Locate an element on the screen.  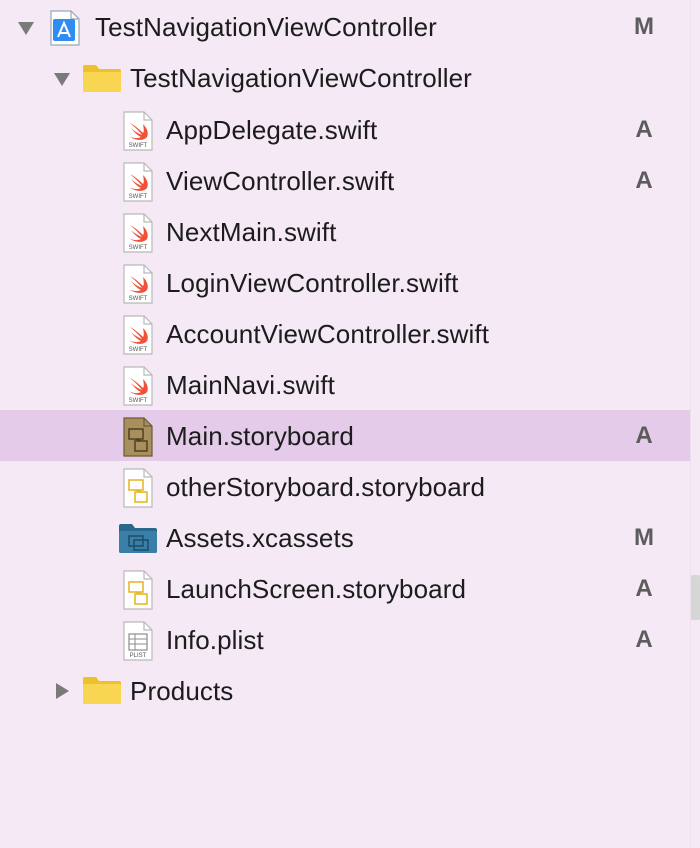
tree-row-file: SWIFT AccountViewController.swift is located at coordinates (345, 333).